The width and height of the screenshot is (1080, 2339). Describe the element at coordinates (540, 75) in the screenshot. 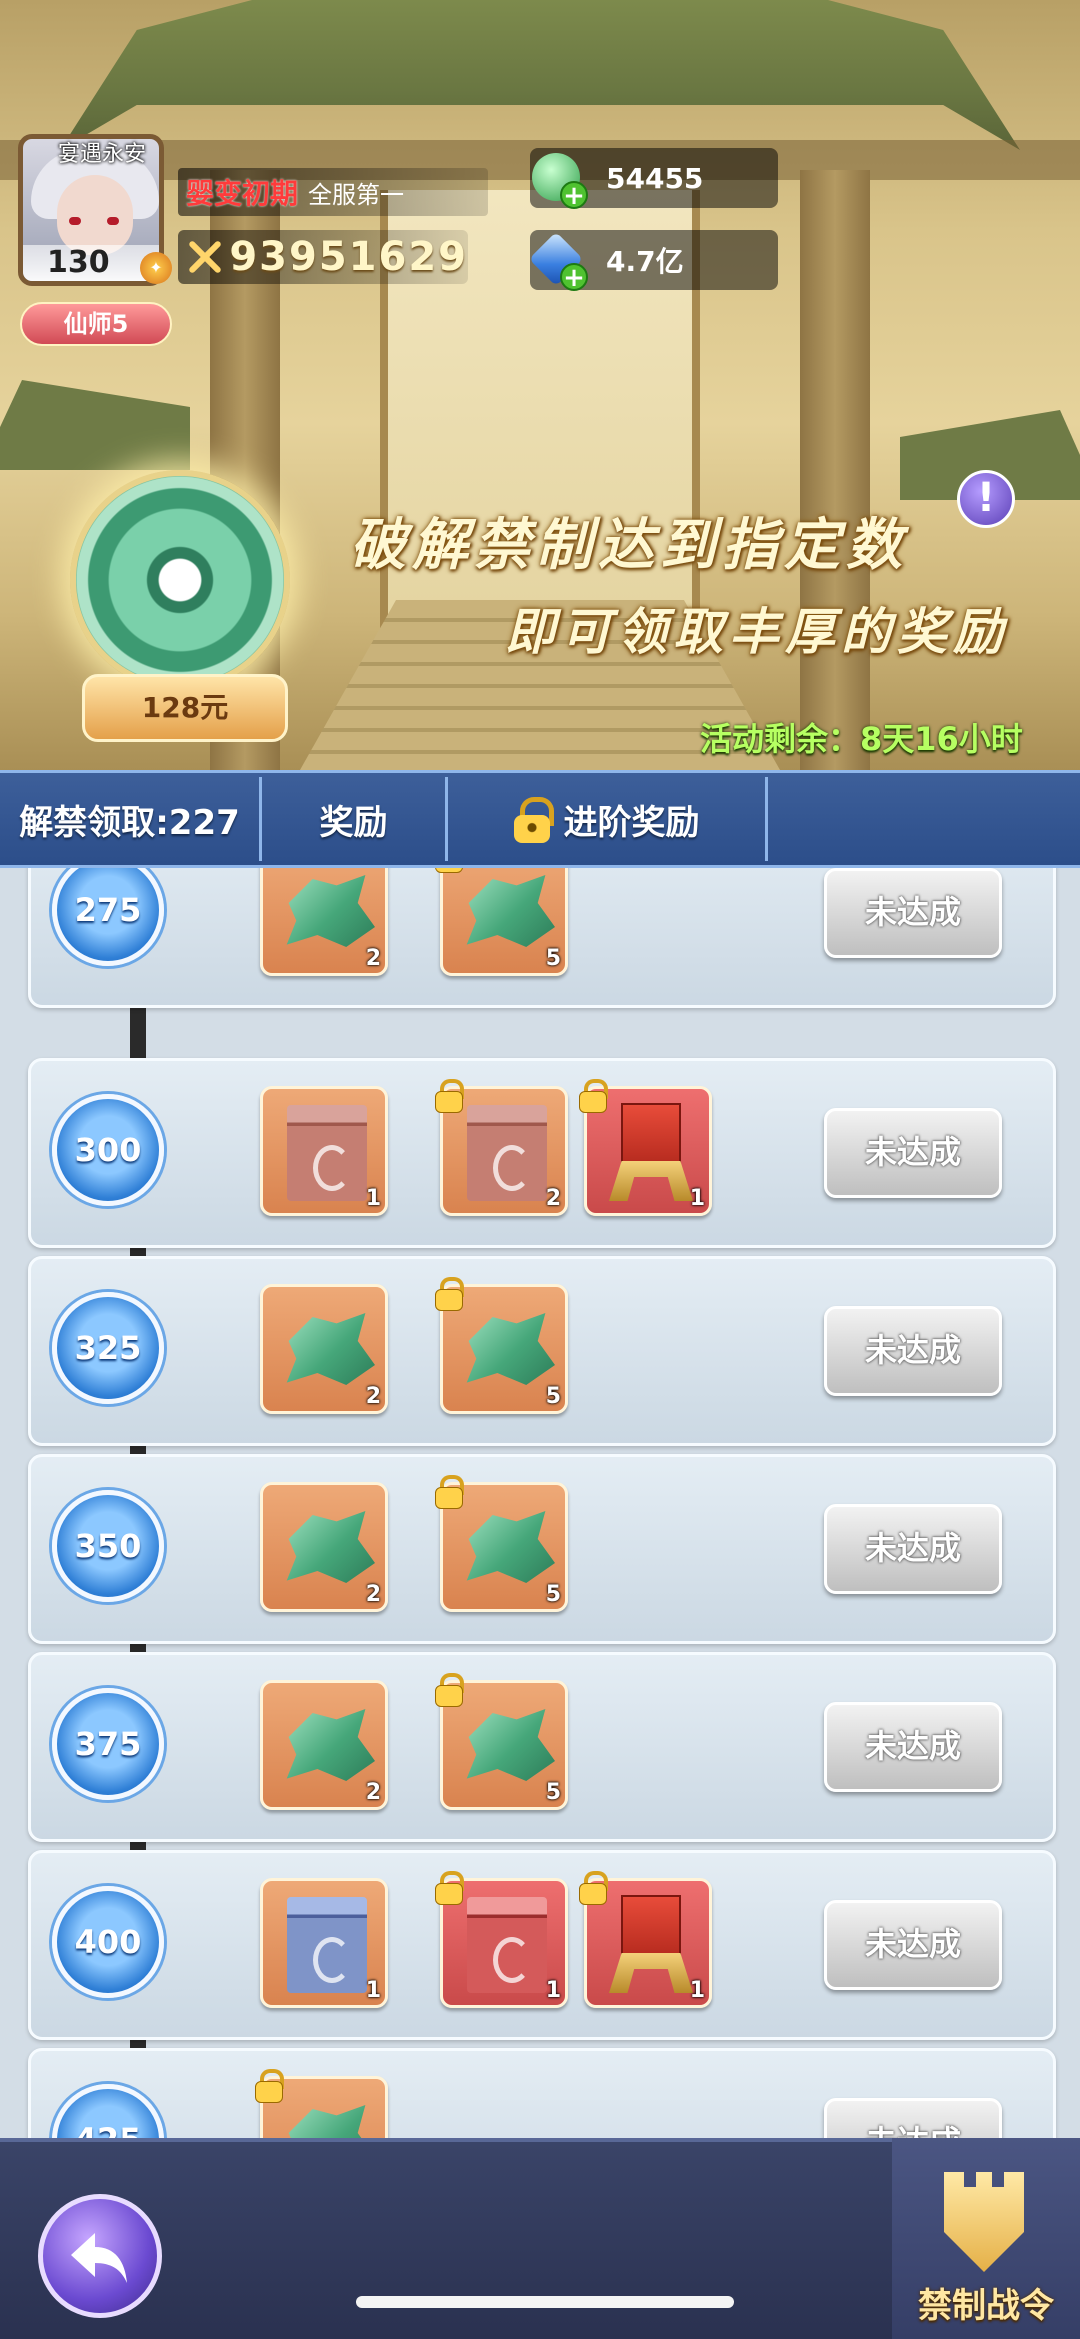

I see `temple-roof` at that location.